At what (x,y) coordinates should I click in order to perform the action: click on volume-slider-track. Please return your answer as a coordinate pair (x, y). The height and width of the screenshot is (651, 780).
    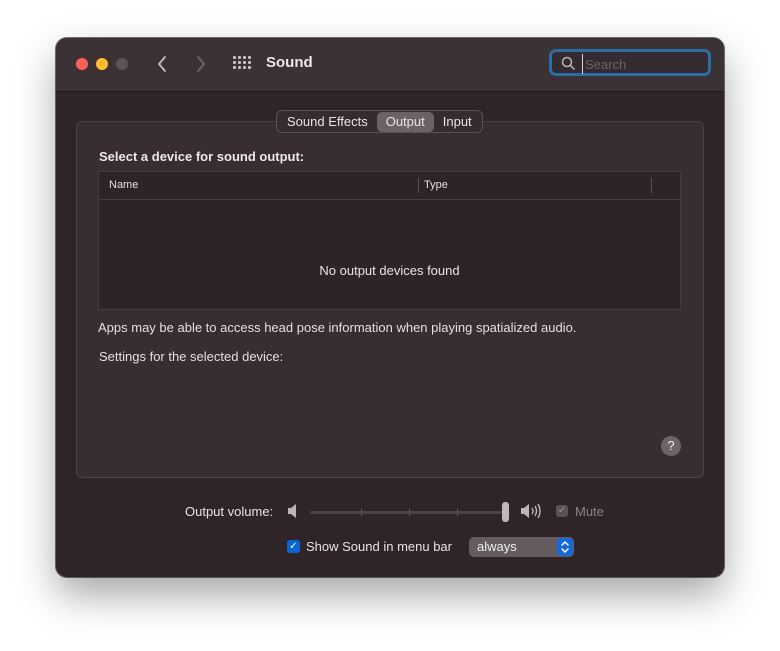
    Looking at the image, I should click on (410, 512).